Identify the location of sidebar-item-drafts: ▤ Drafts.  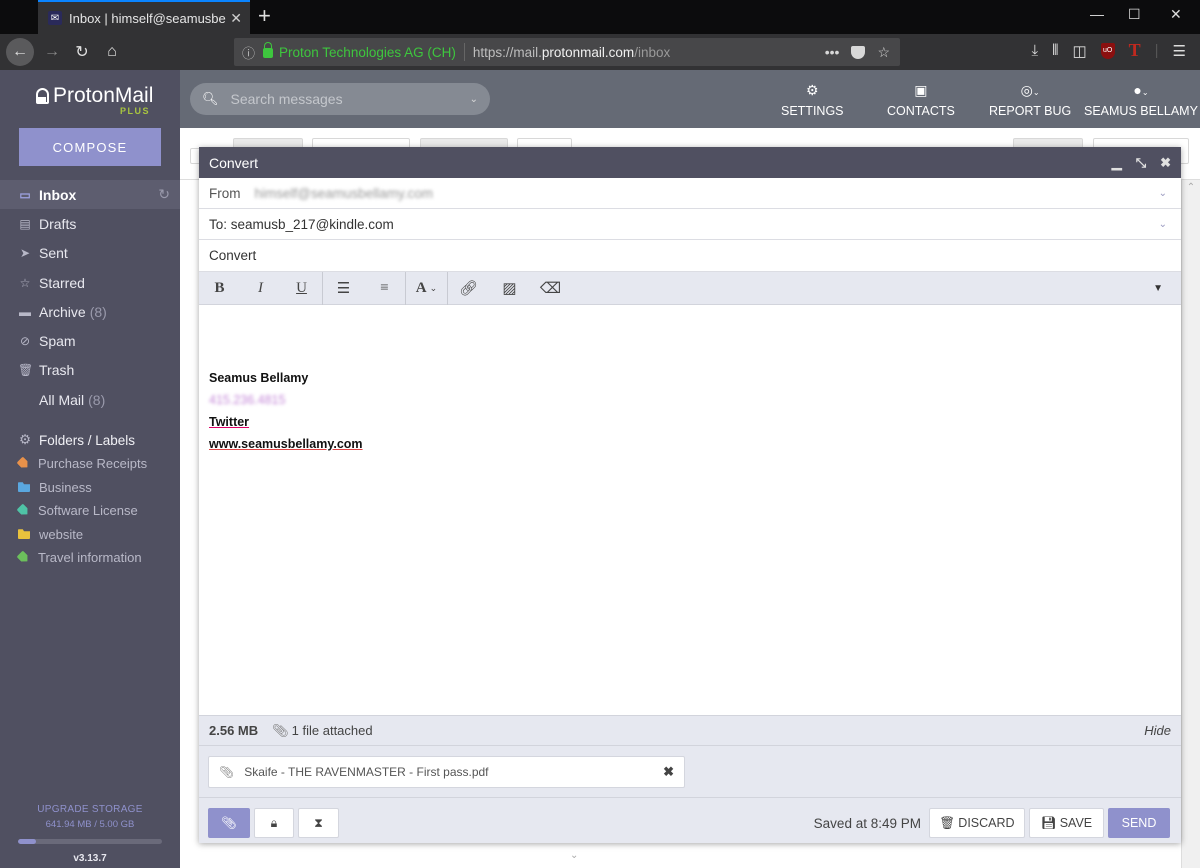
(90, 223).